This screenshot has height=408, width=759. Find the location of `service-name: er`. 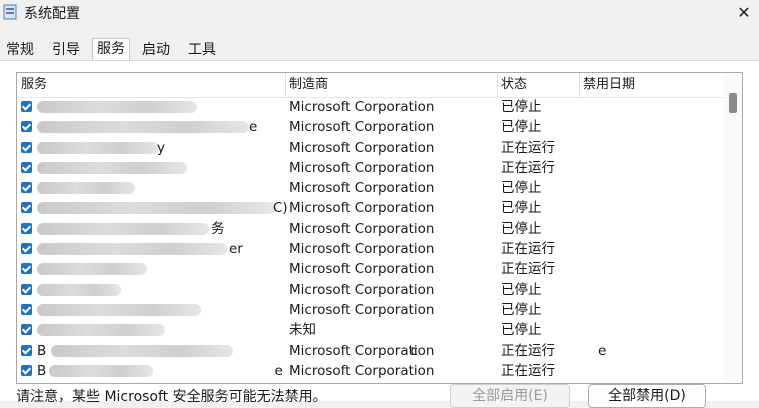

service-name: er is located at coordinates (236, 249).